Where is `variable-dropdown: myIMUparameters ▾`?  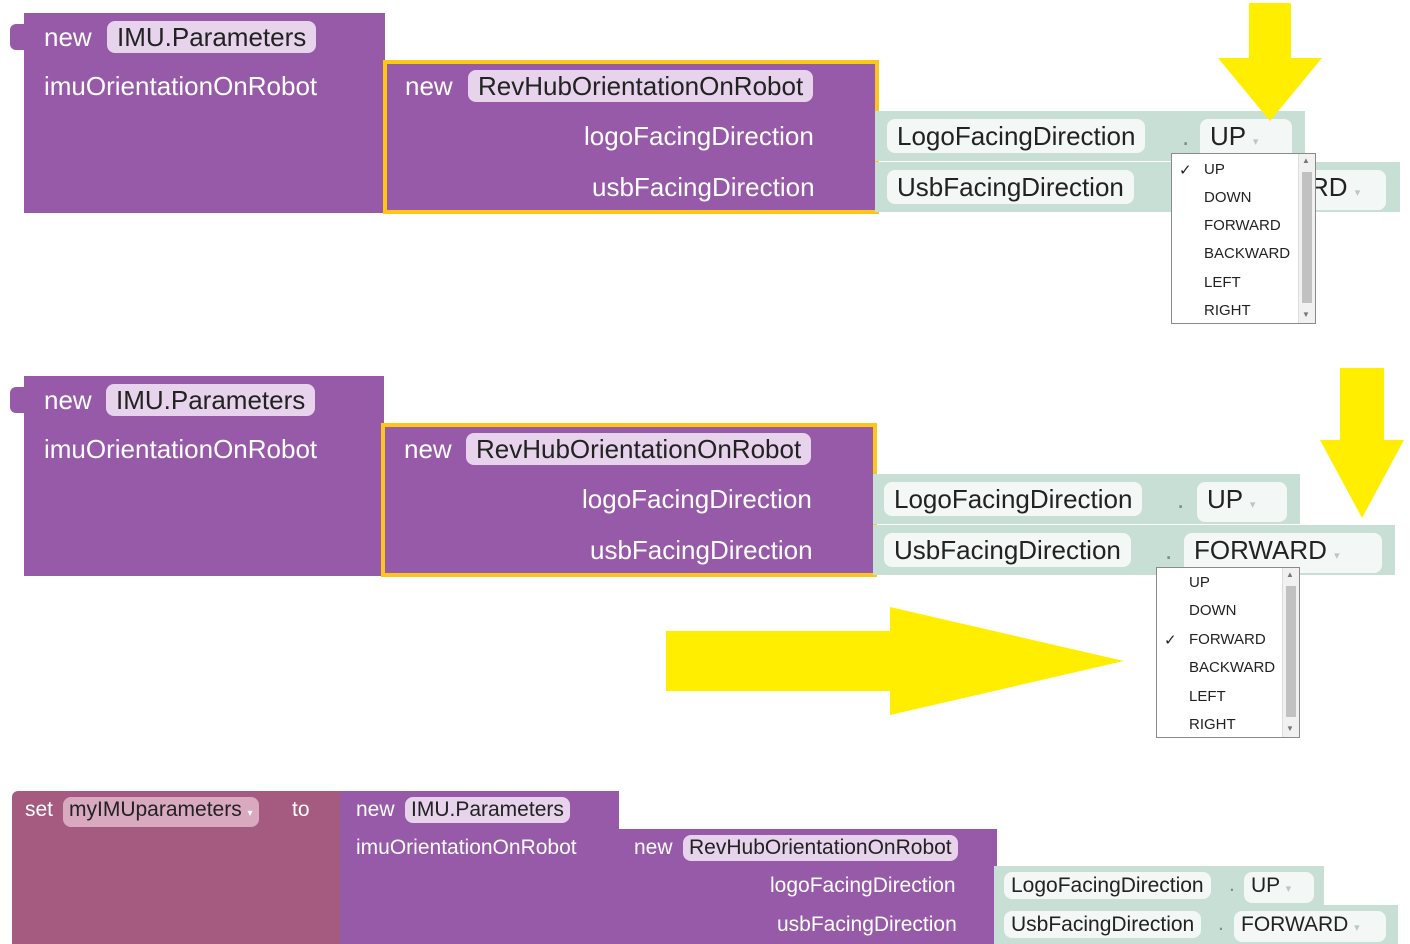
variable-dropdown: myIMUparameters ▾ is located at coordinates (161, 812).